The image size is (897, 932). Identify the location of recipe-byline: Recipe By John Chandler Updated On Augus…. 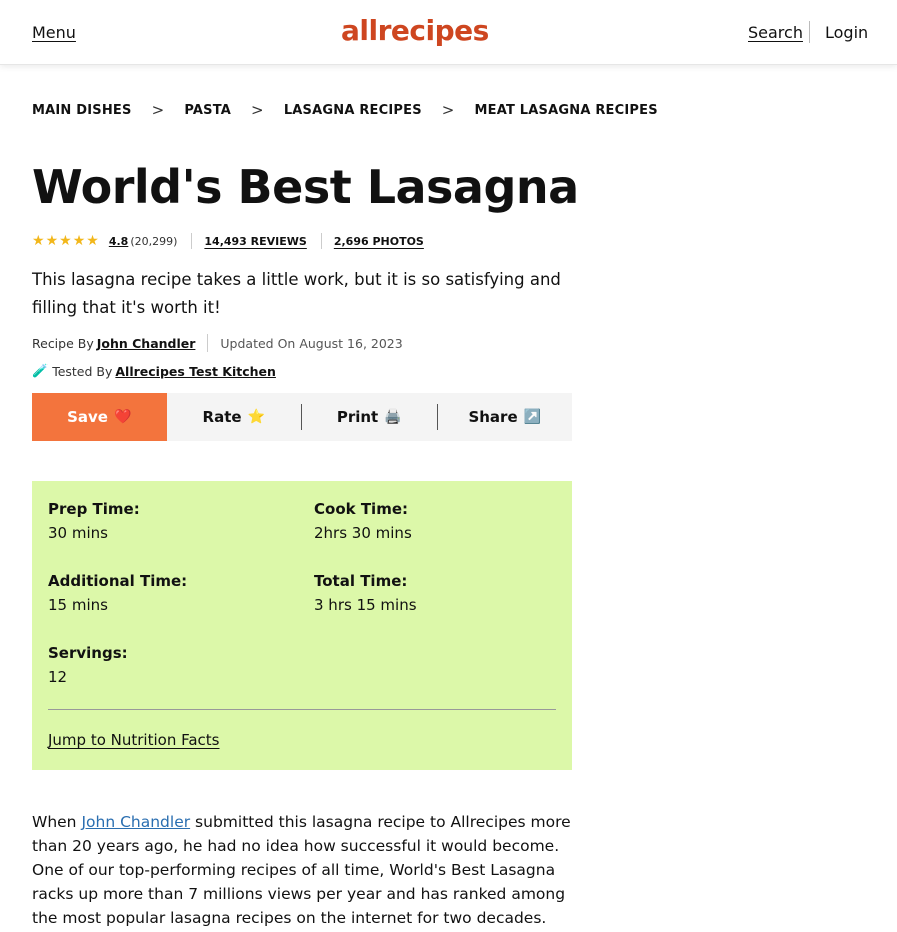
(217, 343).